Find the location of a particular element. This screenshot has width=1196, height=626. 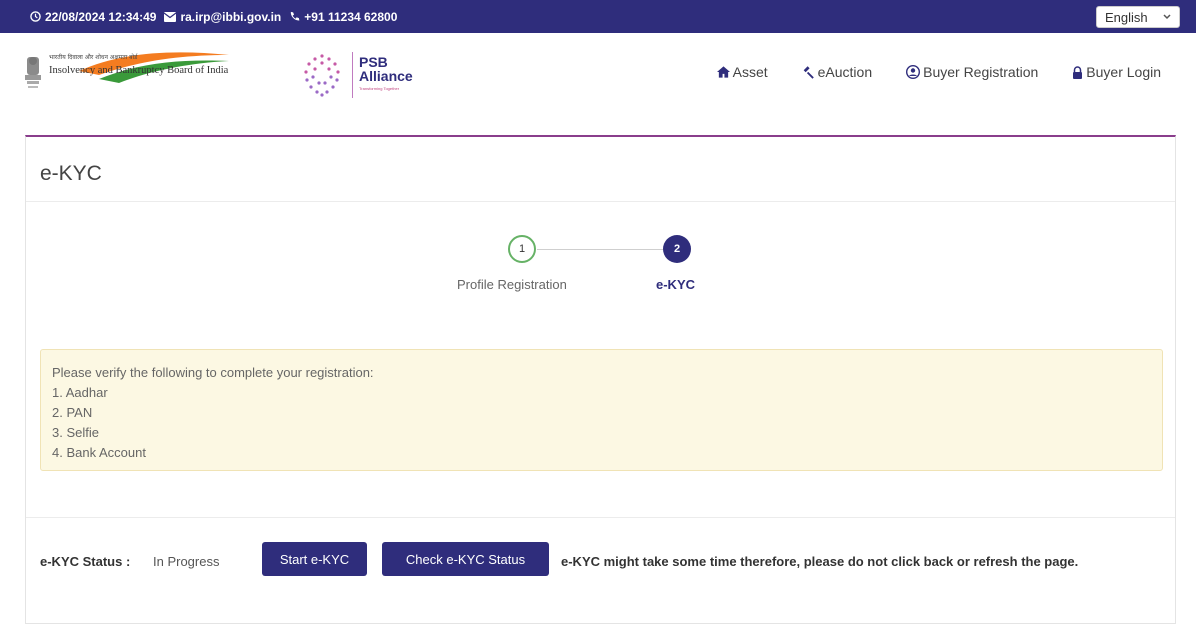

notice-item-pan: 2. PAN is located at coordinates (72, 412).